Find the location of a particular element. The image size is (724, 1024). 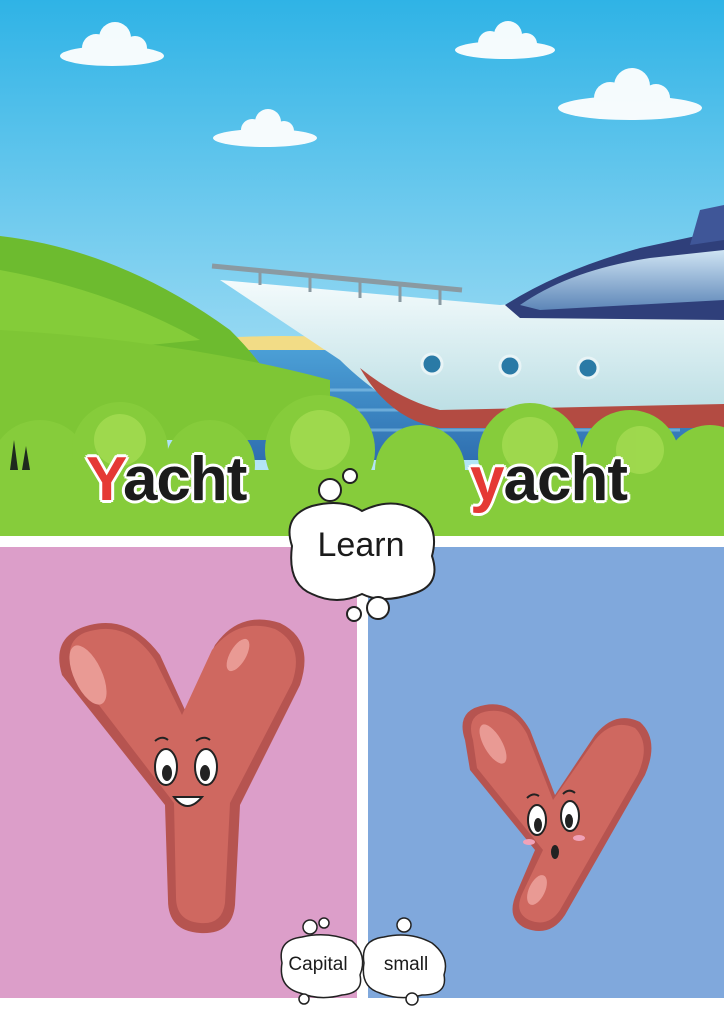

word-capital: Yacht is located at coordinates (166, 479).